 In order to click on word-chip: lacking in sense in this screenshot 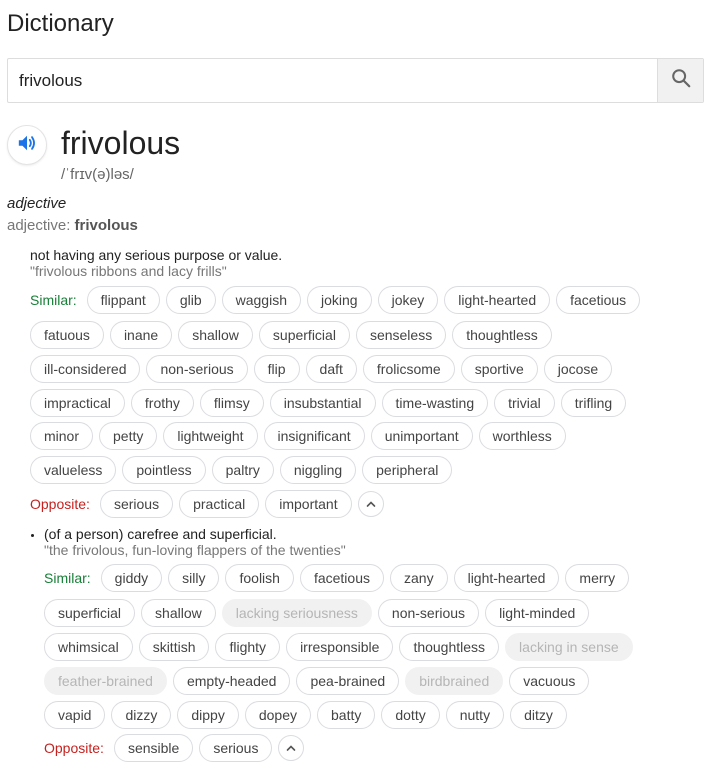, I will do `click(569, 647)`.